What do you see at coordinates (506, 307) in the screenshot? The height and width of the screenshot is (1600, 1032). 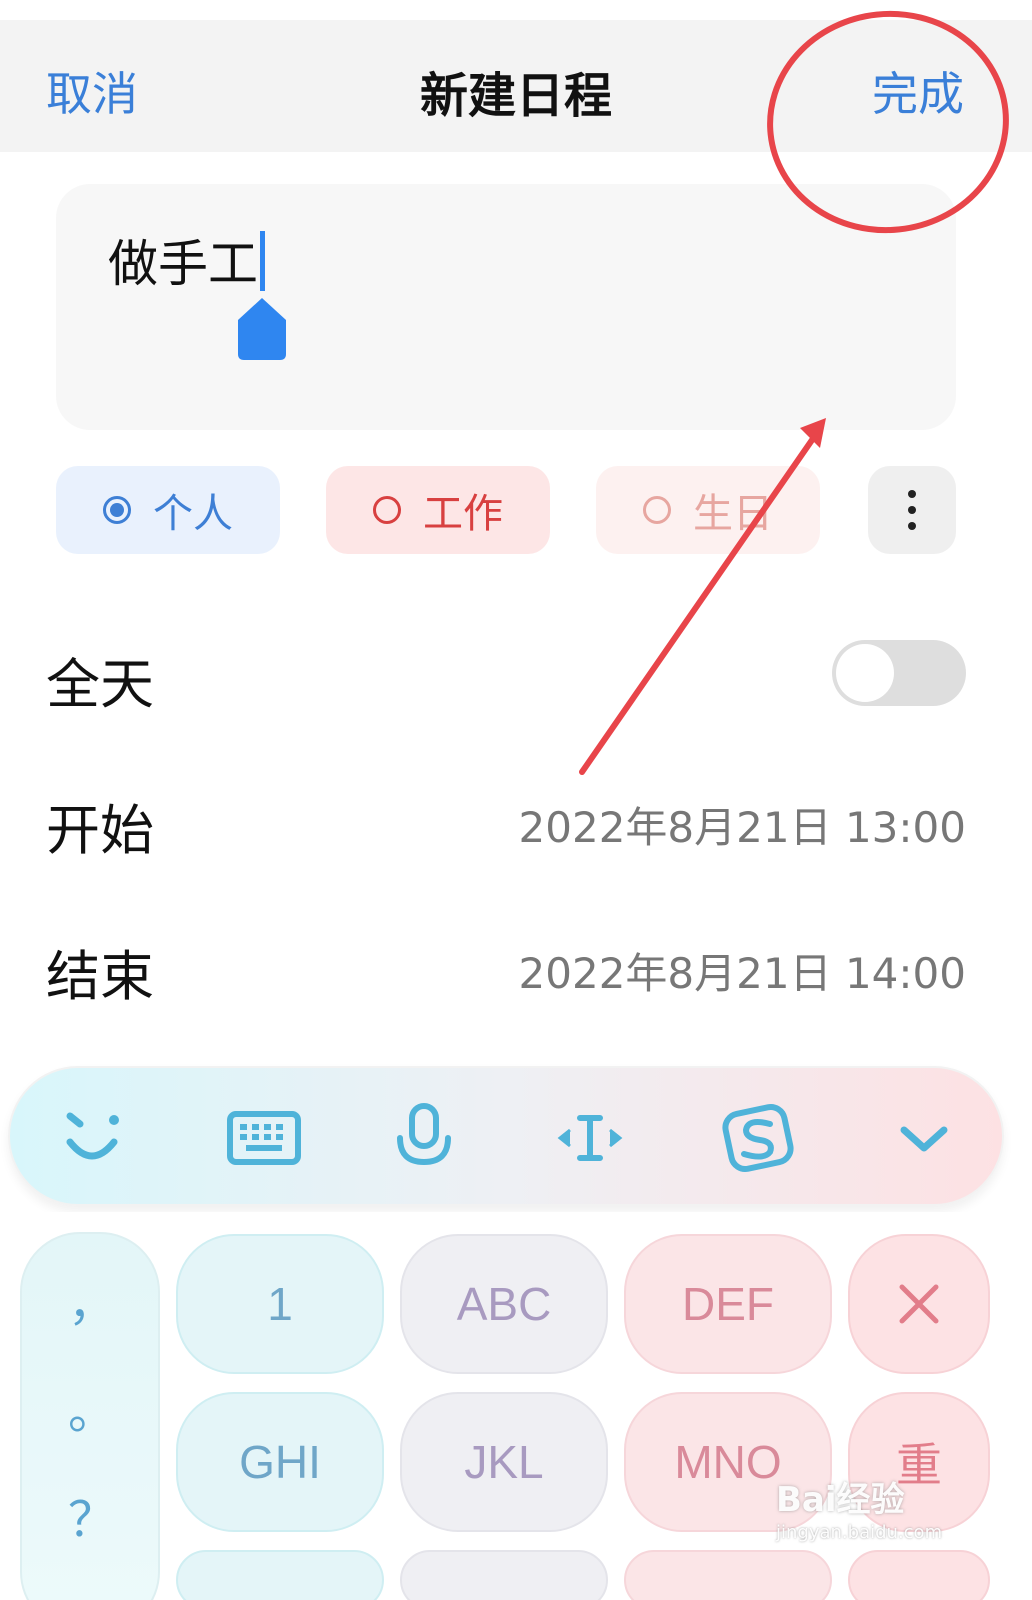 I see `event-title-field: 做手工` at bounding box center [506, 307].